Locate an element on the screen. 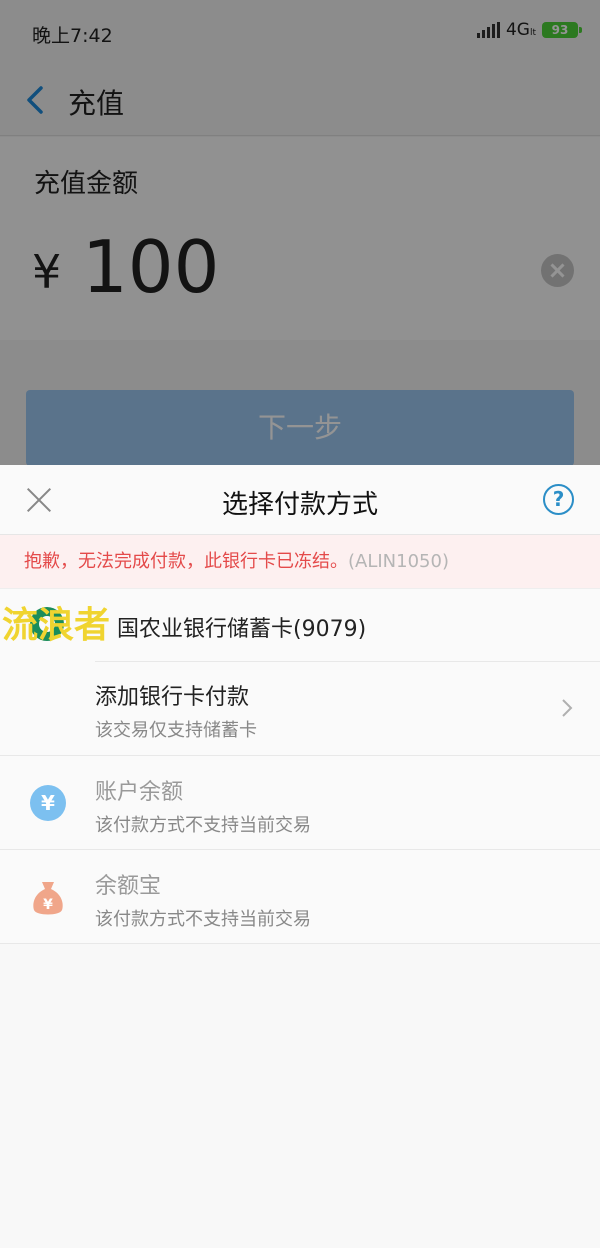 Image resolution: width=600 pixels, height=1248 pixels. error-message: 抱歉，无法完成付款，此银行卡已冻结。 is located at coordinates (186, 561).